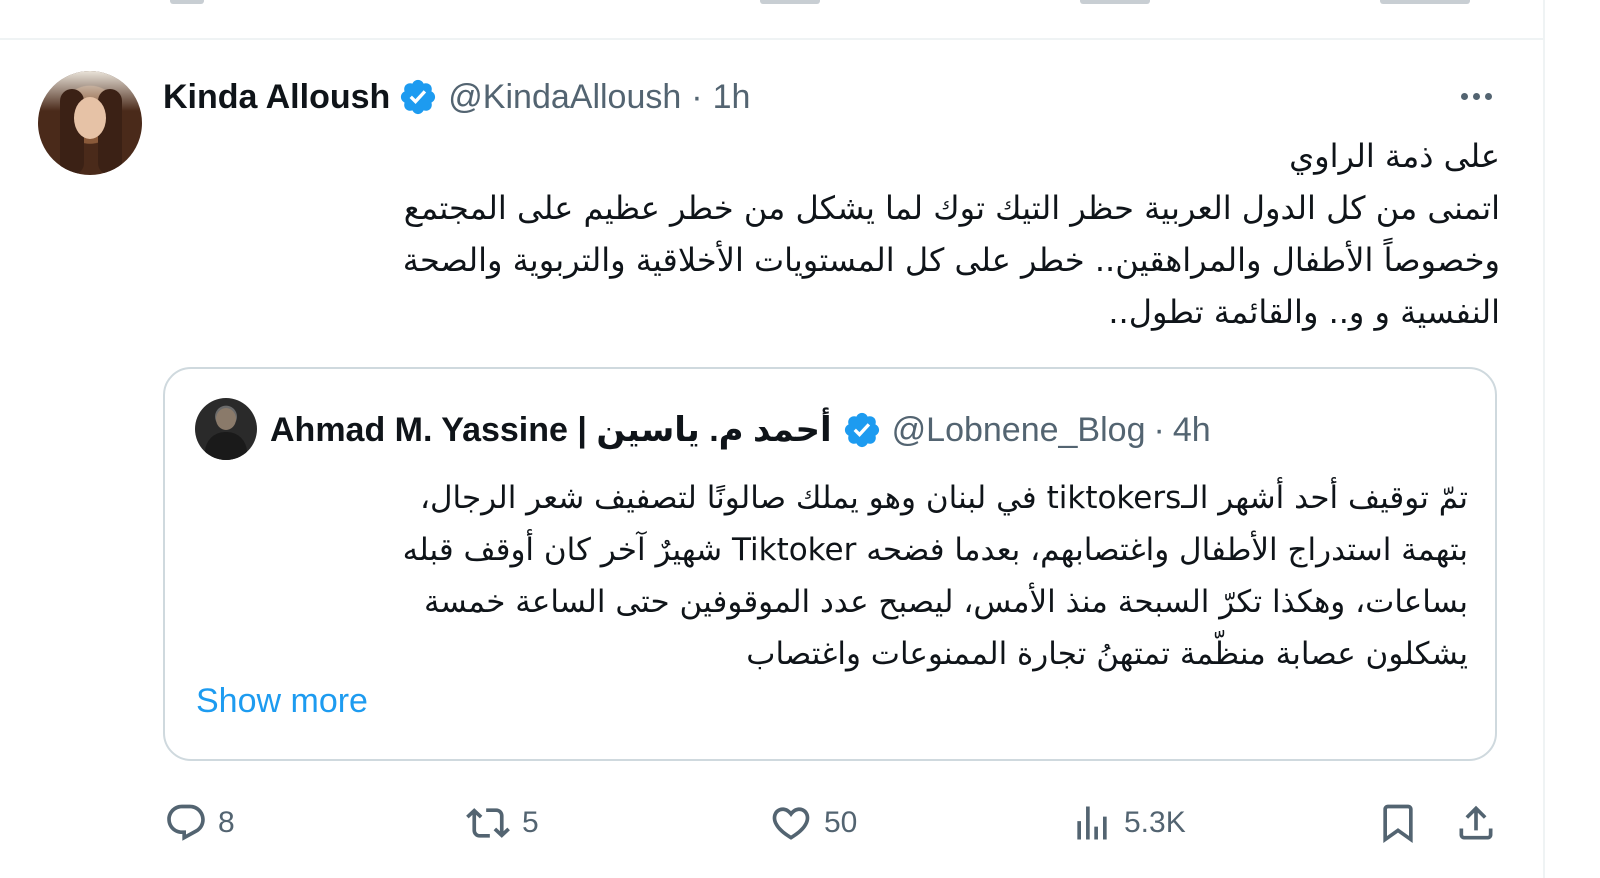 Image resolution: width=1600 pixels, height=878 pixels. I want to click on author-name: Kinda Alloush, so click(276, 97).